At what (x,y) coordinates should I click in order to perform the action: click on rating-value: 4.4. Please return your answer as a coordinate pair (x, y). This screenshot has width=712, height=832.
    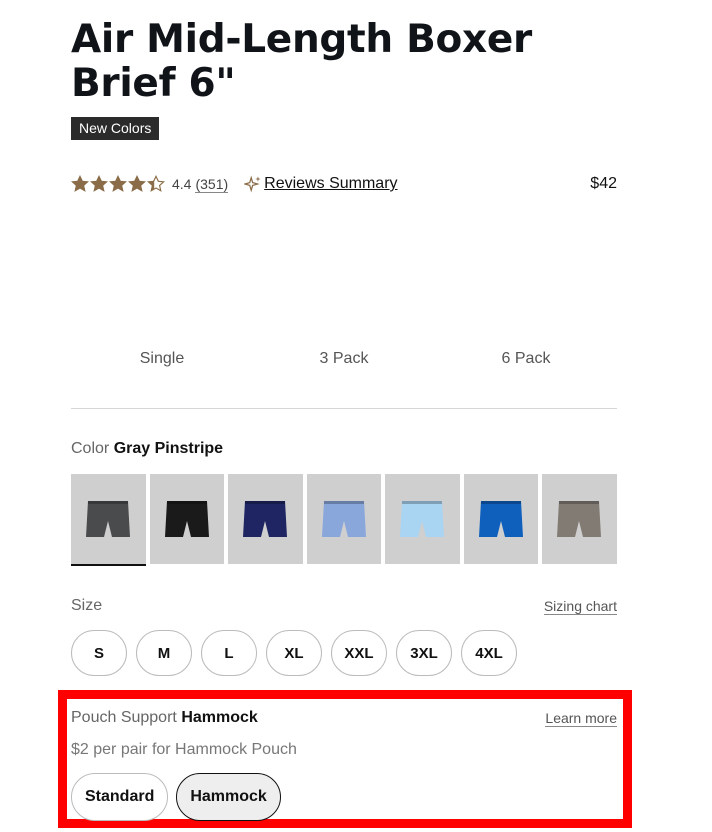
    Looking at the image, I should click on (182, 184).